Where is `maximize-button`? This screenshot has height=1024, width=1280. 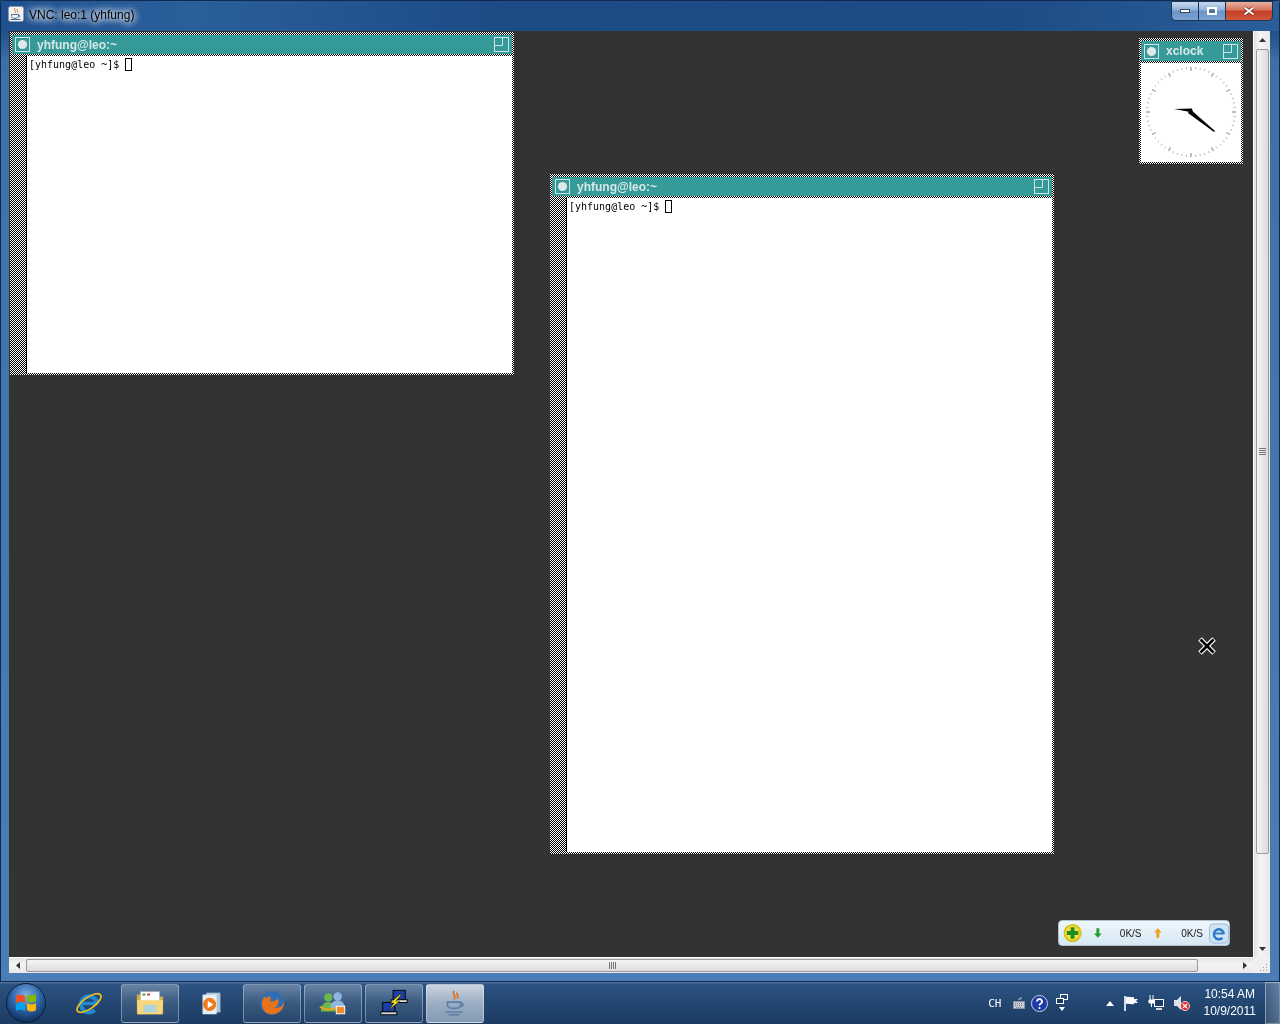 maximize-button is located at coordinates (1212, 11).